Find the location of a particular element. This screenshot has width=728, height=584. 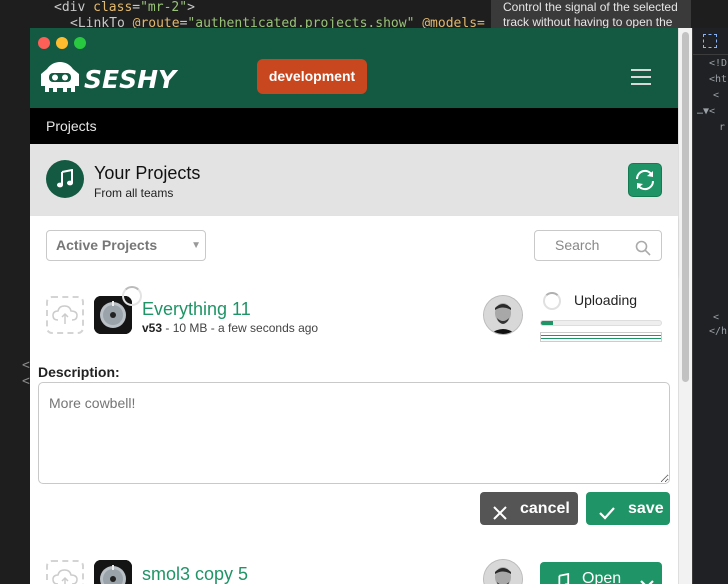

devtools-toolbar is located at coordinates (710, 41).